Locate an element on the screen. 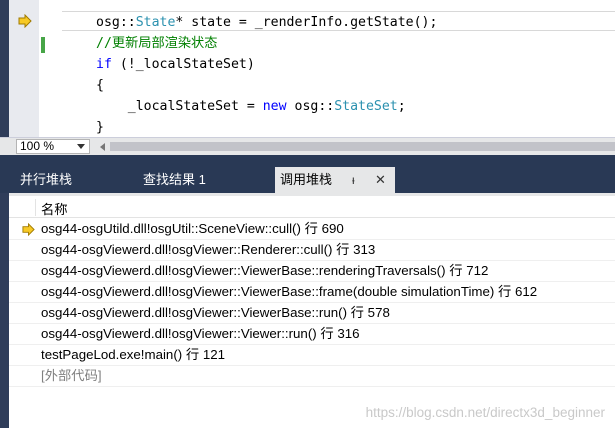  close-icon: ✕ is located at coordinates (380, 180).